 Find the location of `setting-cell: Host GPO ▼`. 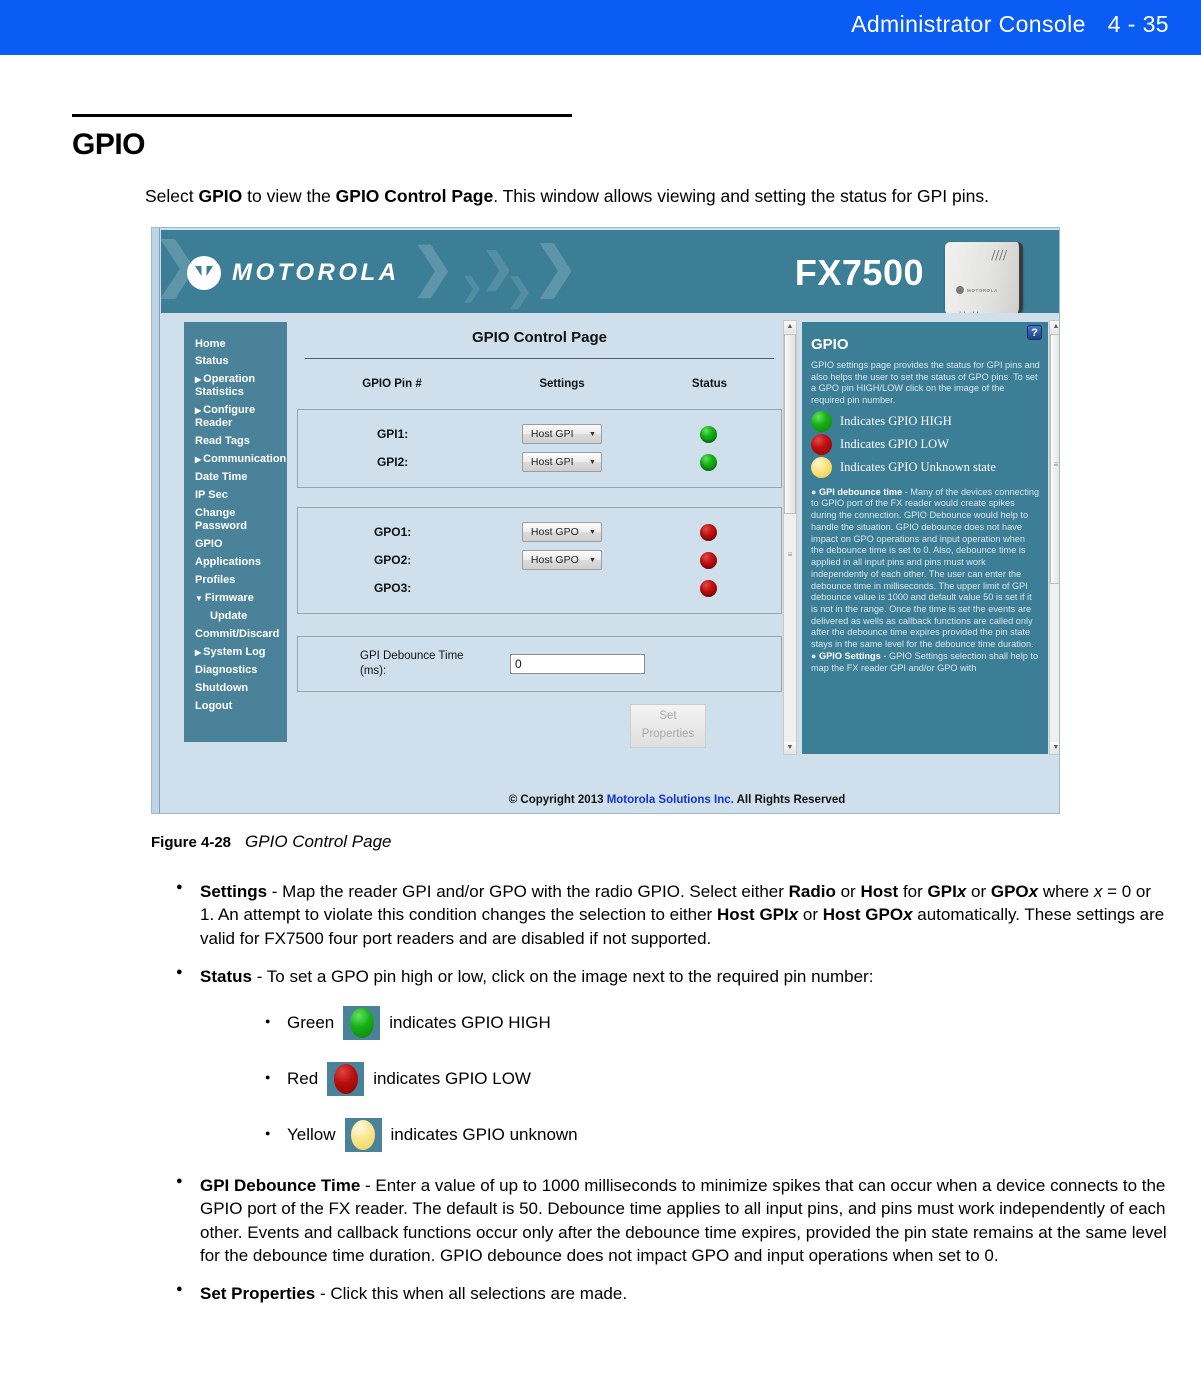

setting-cell: Host GPO ▼ is located at coordinates (561, 532).